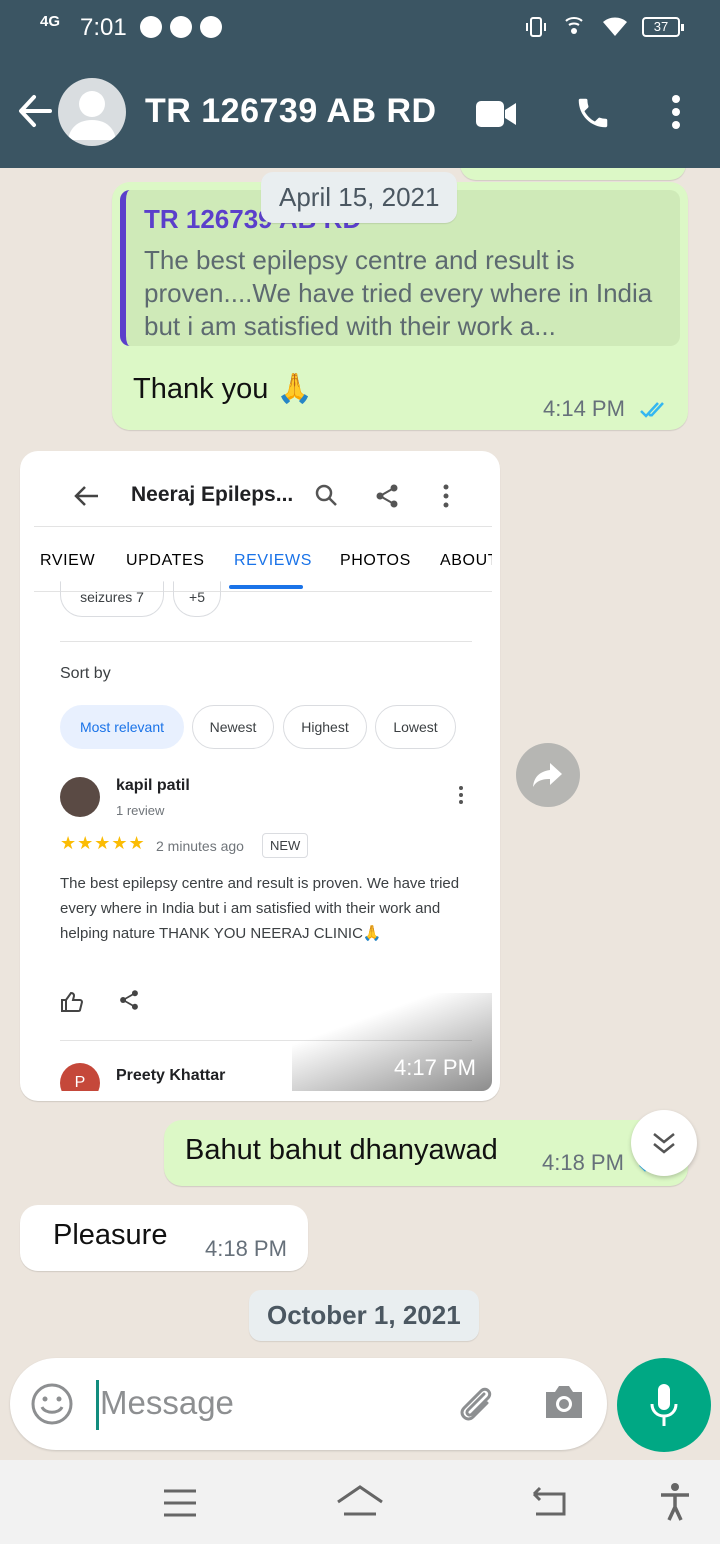  Describe the element at coordinates (266, 641) in the screenshot. I see `divider` at that location.